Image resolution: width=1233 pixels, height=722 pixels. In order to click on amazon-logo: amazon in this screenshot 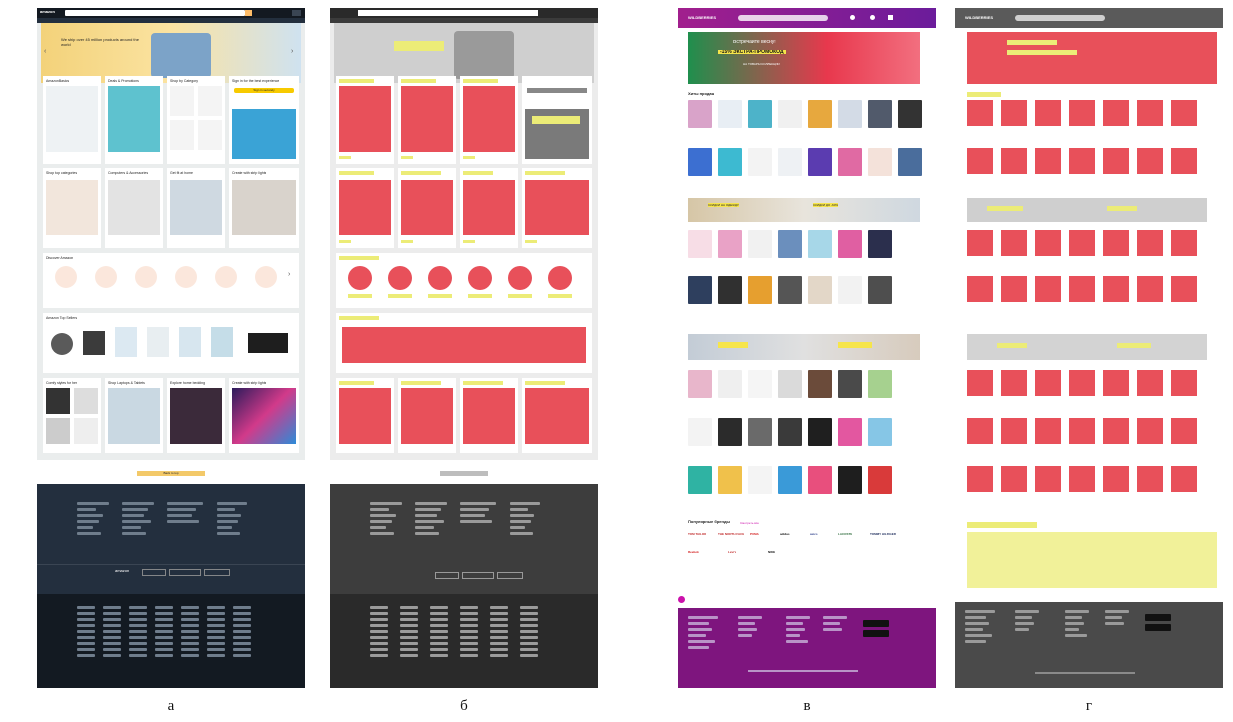, I will do `click(47, 12)`.